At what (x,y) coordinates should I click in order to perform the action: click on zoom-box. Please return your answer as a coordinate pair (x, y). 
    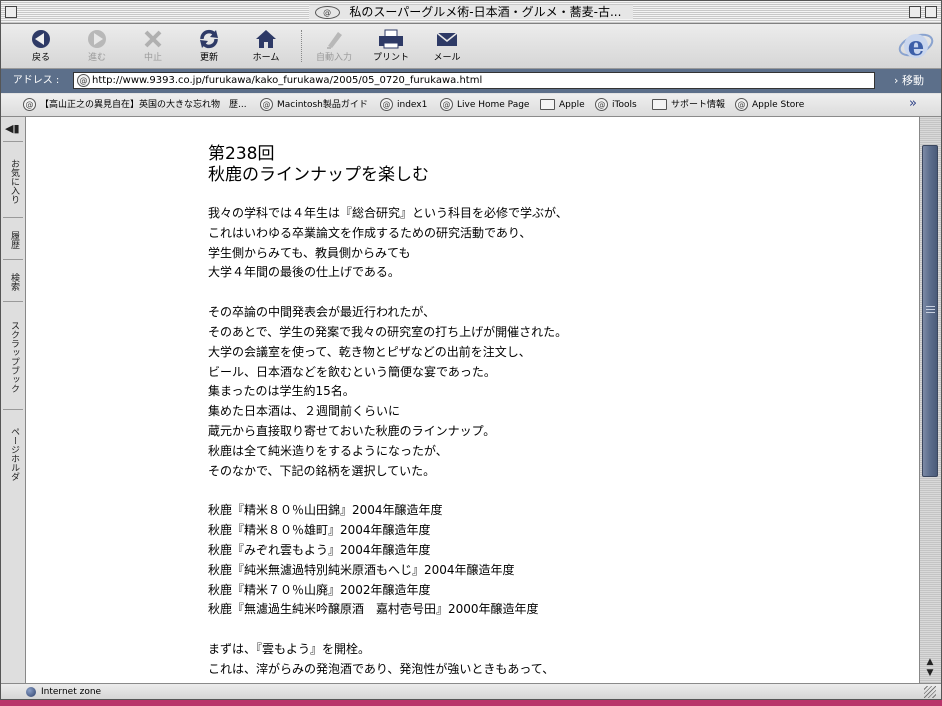
    Looking at the image, I should click on (915, 12).